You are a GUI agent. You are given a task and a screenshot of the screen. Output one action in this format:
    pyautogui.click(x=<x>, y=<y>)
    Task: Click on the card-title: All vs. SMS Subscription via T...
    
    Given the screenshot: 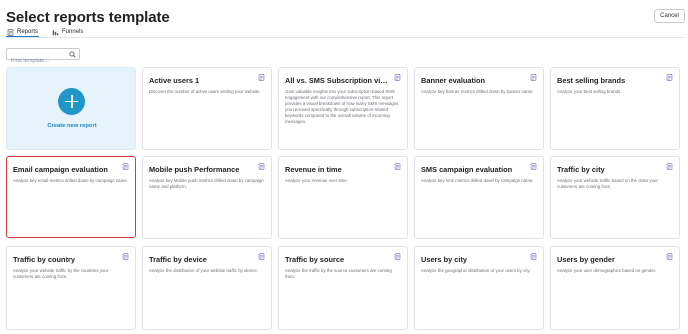 What is the action you would take?
    pyautogui.click(x=337, y=80)
    